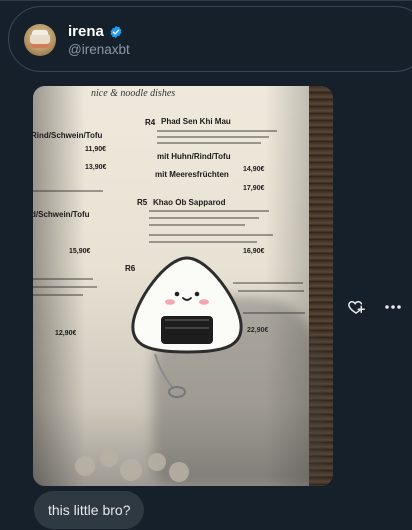  Describe the element at coordinates (96, 167) in the screenshot. I see `menu-left-price: 13,90€` at that location.